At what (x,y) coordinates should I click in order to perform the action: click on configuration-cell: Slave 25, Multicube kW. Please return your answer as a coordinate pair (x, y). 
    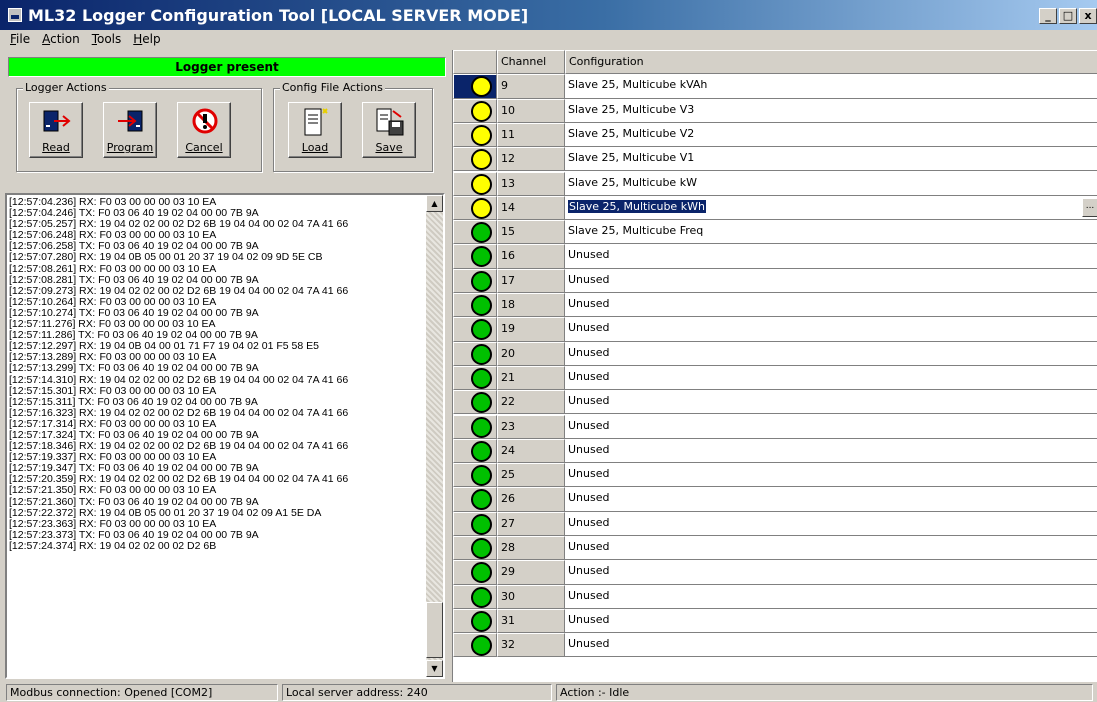
    Looking at the image, I should click on (831, 183).